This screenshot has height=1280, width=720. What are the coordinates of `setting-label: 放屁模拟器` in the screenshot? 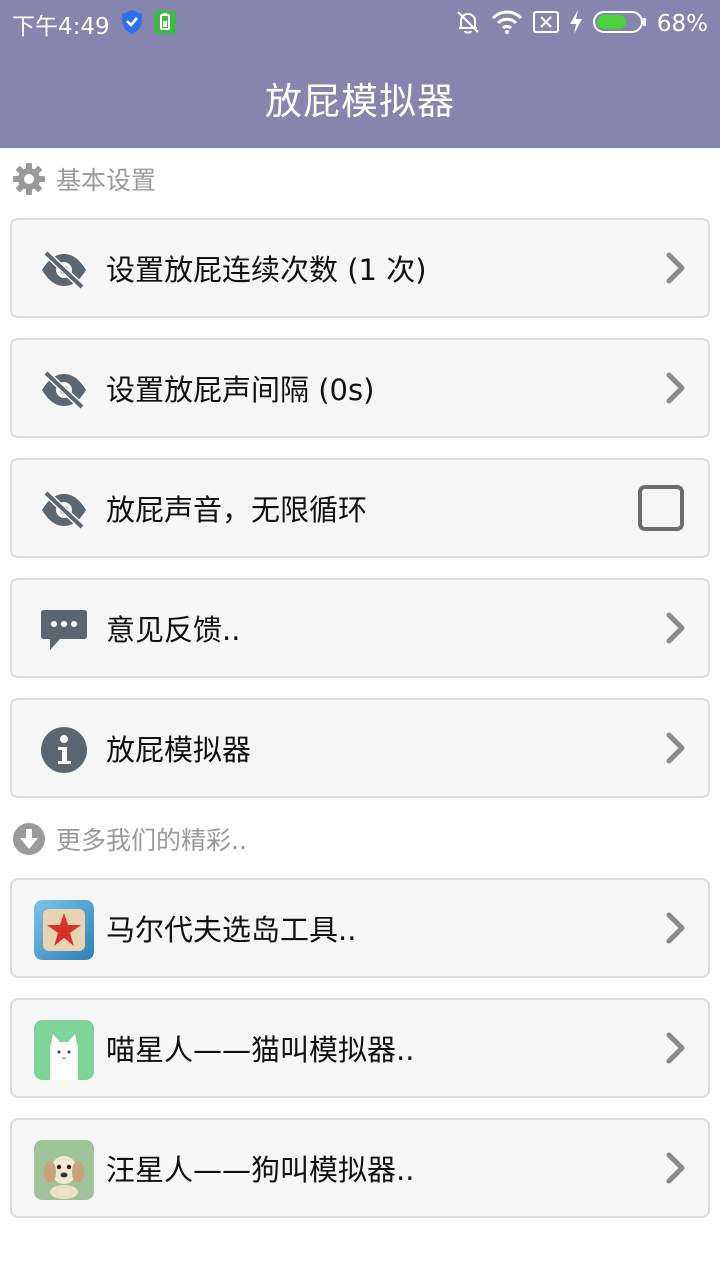 It's located at (179, 750).